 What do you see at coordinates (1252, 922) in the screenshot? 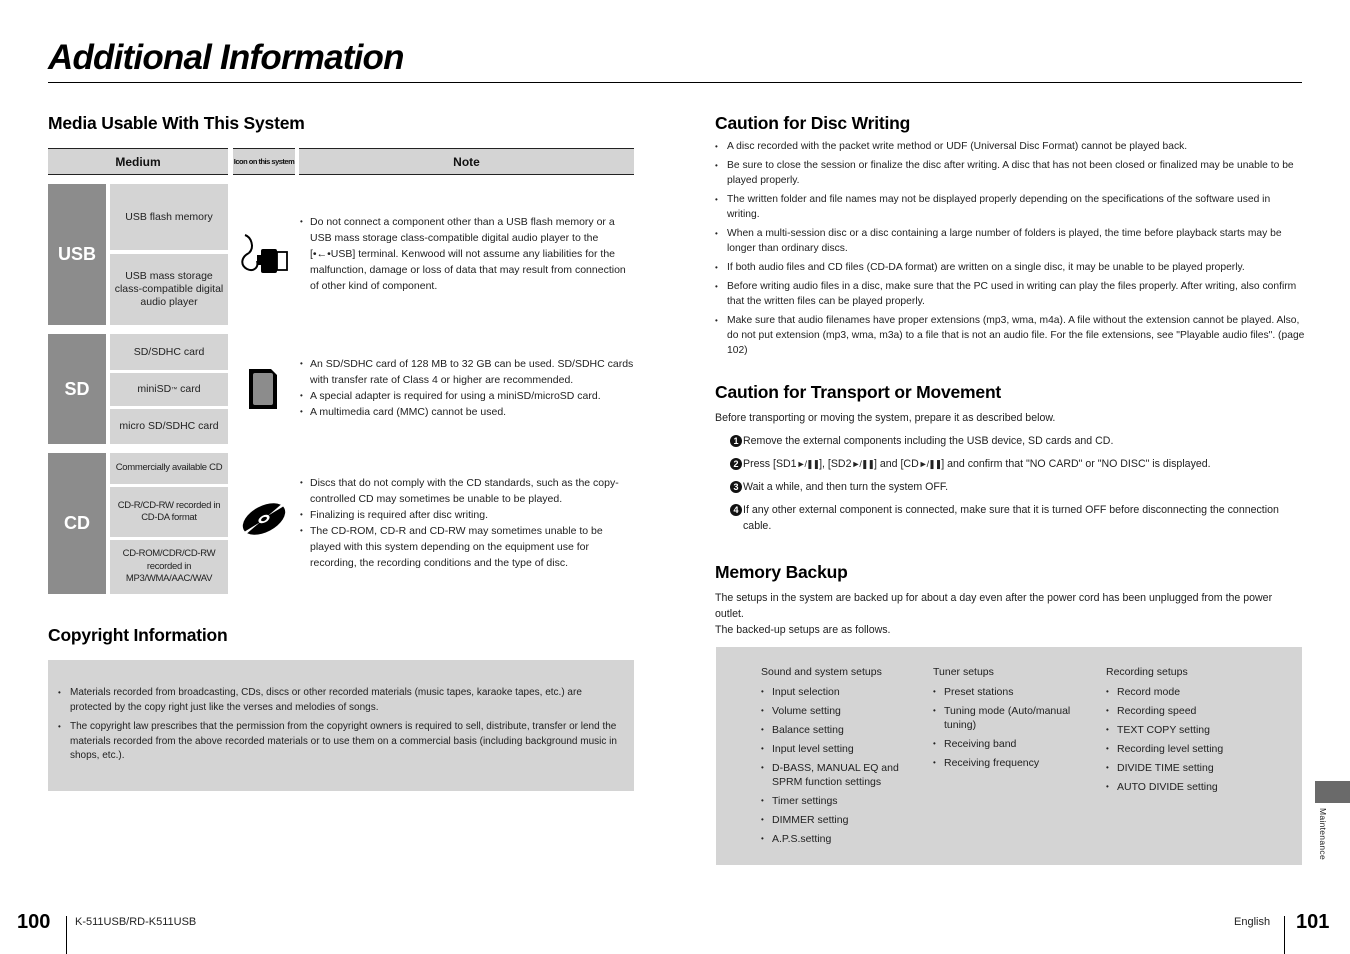
I see `language-label: English` at bounding box center [1252, 922].